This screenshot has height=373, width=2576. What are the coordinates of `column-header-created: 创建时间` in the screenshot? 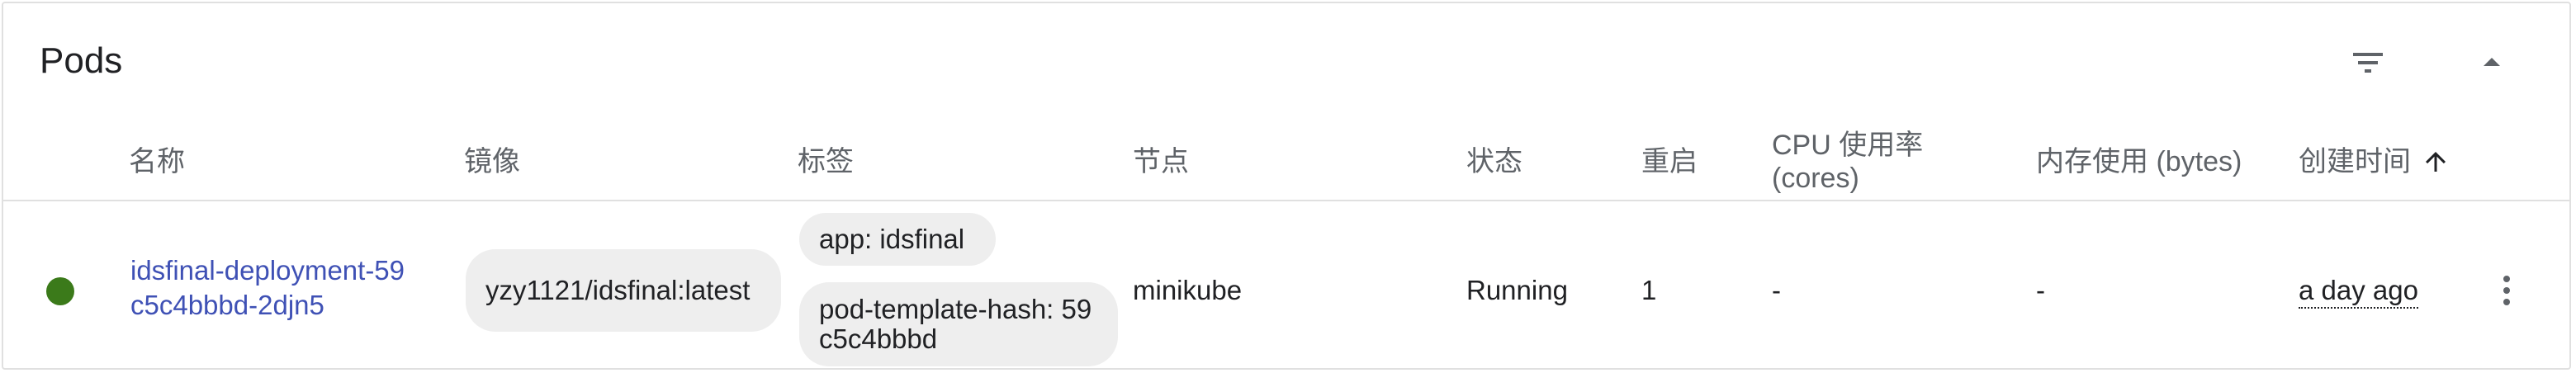 It's located at (2375, 161).